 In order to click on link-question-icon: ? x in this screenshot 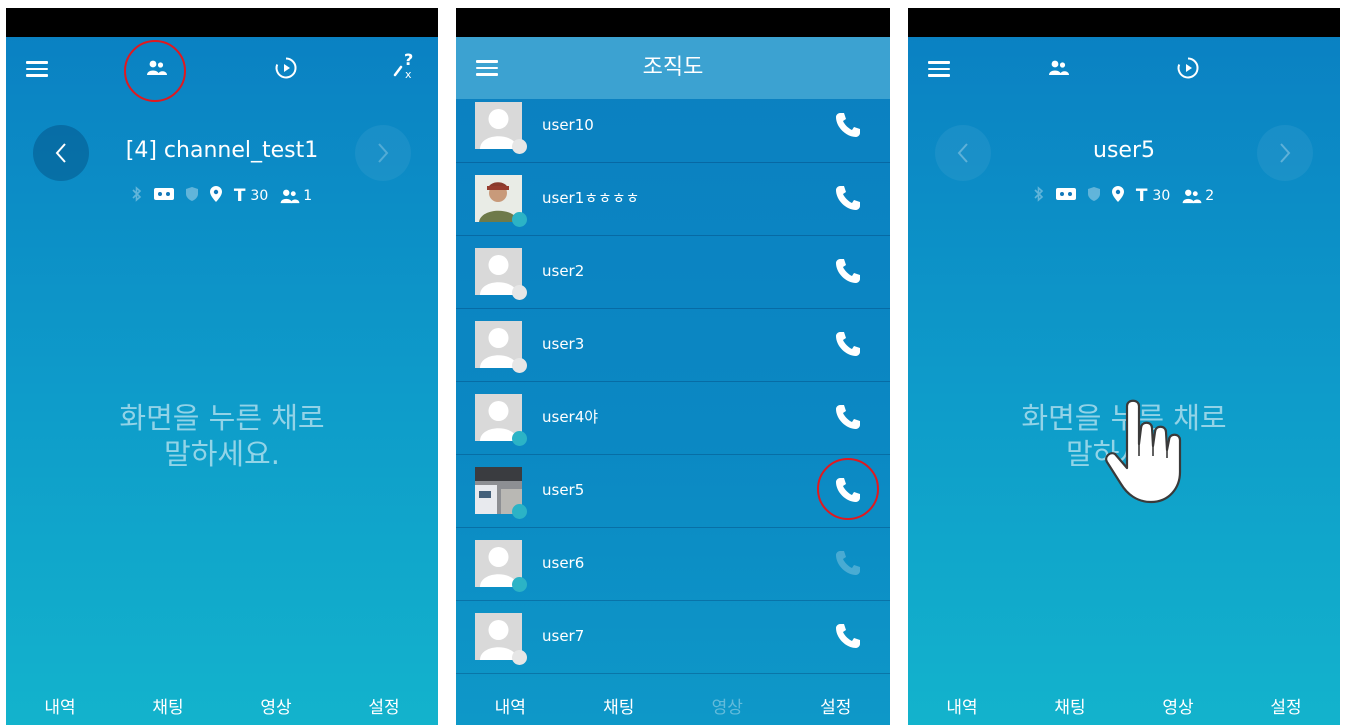, I will do `click(403, 66)`.